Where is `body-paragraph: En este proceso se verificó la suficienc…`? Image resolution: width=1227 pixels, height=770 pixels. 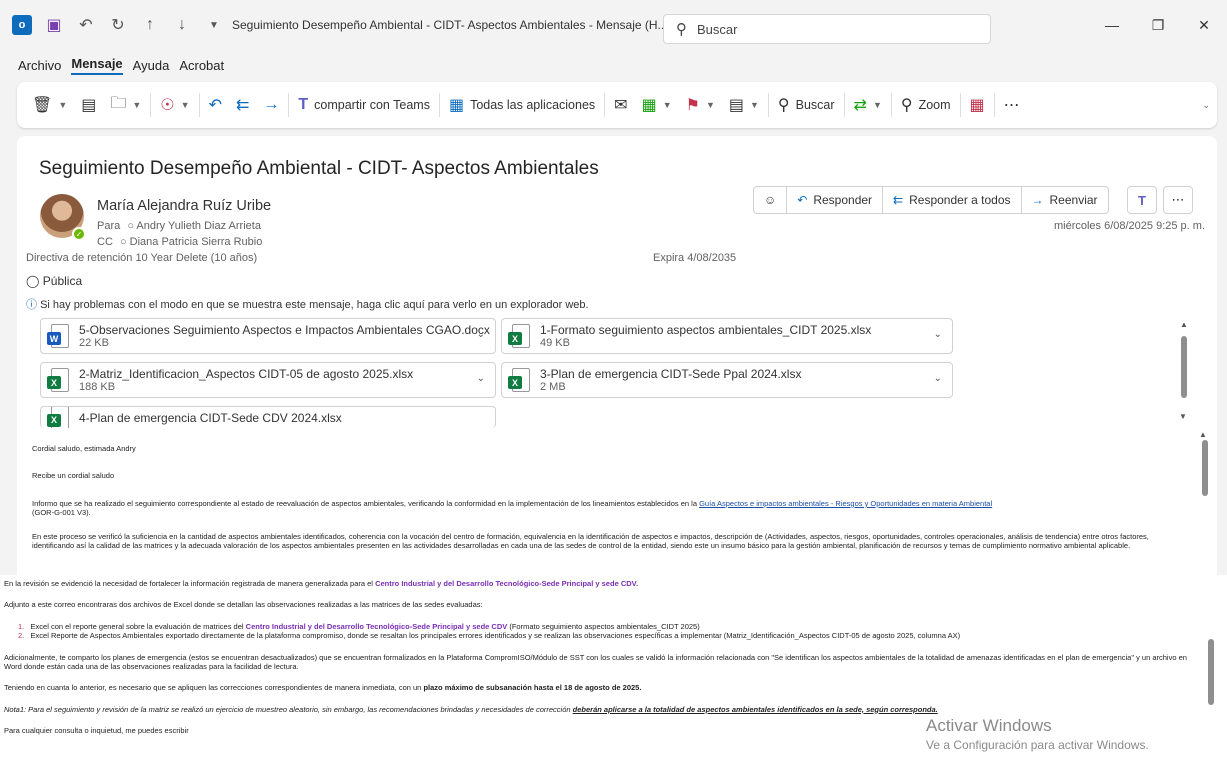
body-paragraph: En este proceso se verificó la suficienc… is located at coordinates (590, 540).